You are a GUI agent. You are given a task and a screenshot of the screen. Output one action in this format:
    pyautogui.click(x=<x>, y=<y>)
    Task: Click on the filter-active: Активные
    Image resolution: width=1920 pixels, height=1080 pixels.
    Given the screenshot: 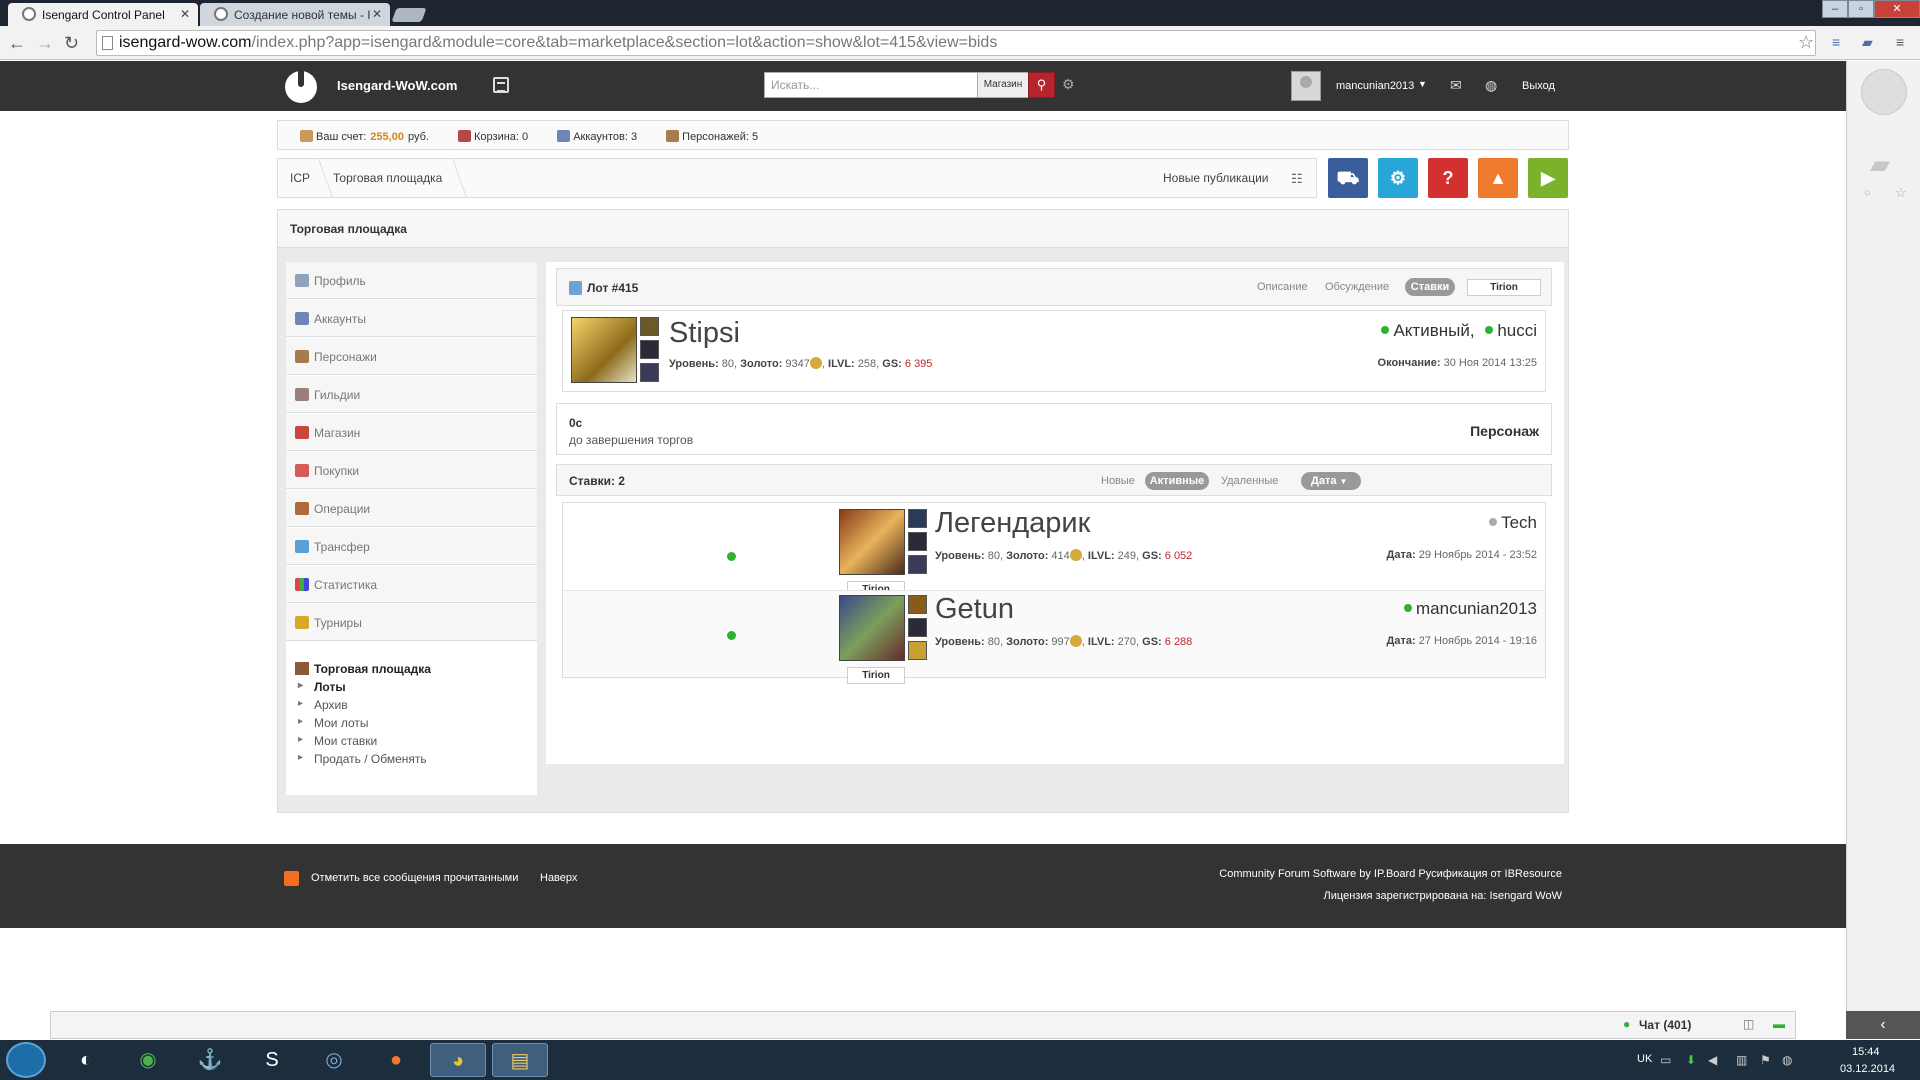 What is the action you would take?
    pyautogui.click(x=1177, y=481)
    